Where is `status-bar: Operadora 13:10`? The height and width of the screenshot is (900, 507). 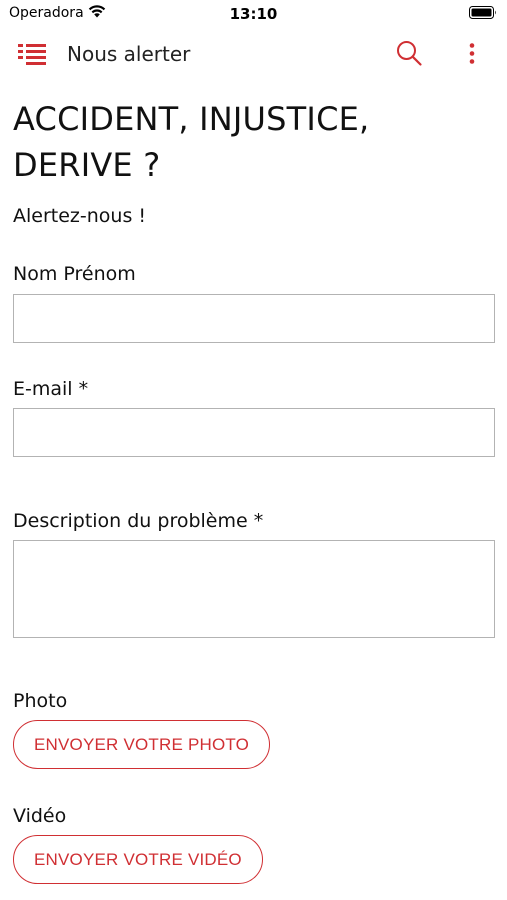 status-bar: Operadora 13:10 is located at coordinates (253, 14).